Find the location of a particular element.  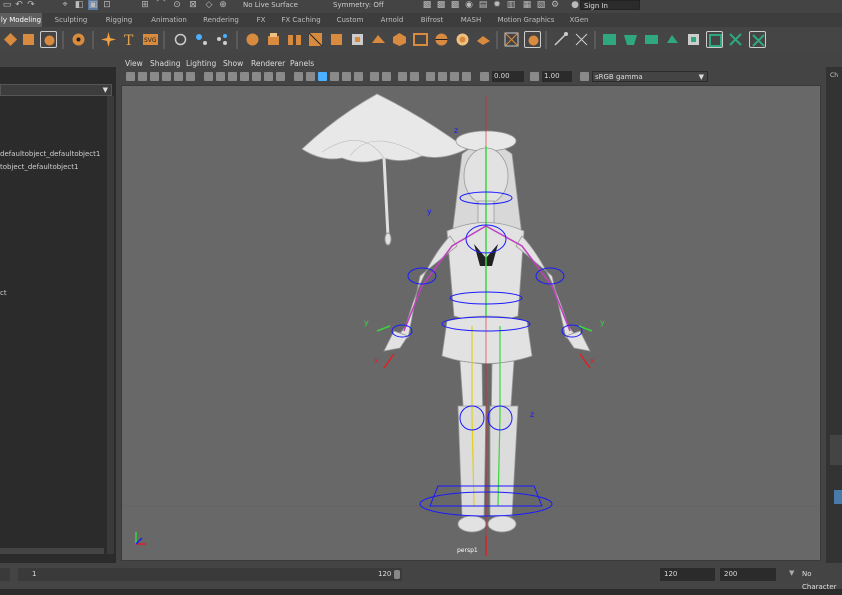

bridge-icon is located at coordinates (294, 39).